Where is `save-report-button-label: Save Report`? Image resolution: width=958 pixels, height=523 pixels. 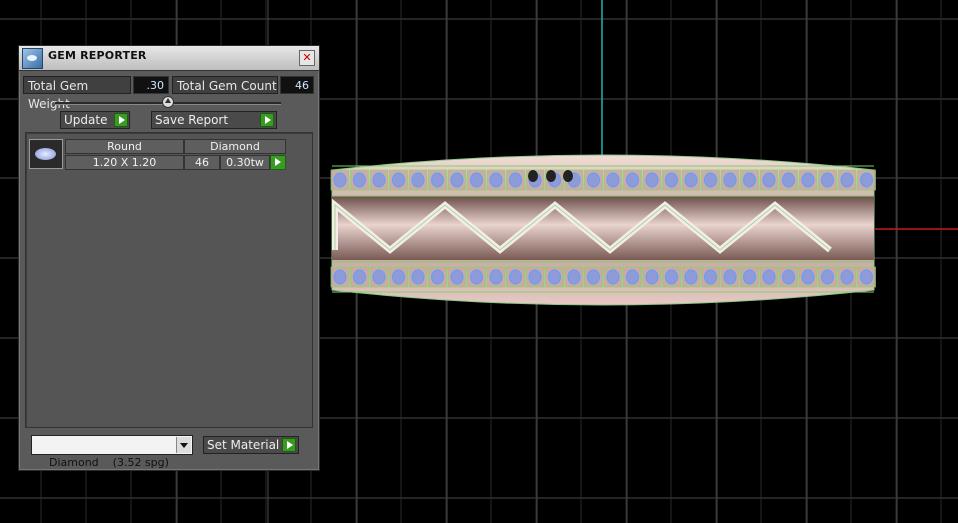
save-report-button-label: Save Report is located at coordinates (192, 120).